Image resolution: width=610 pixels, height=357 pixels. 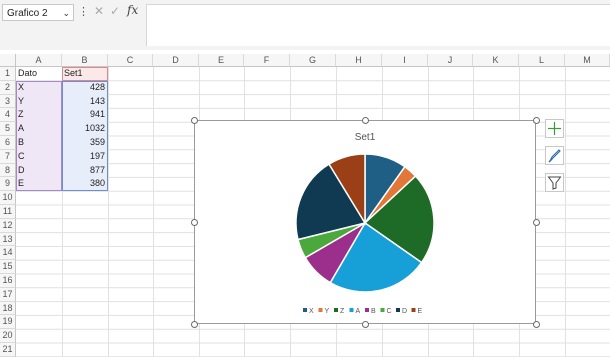 I want to click on chart-styles-button, so click(x=554, y=155).